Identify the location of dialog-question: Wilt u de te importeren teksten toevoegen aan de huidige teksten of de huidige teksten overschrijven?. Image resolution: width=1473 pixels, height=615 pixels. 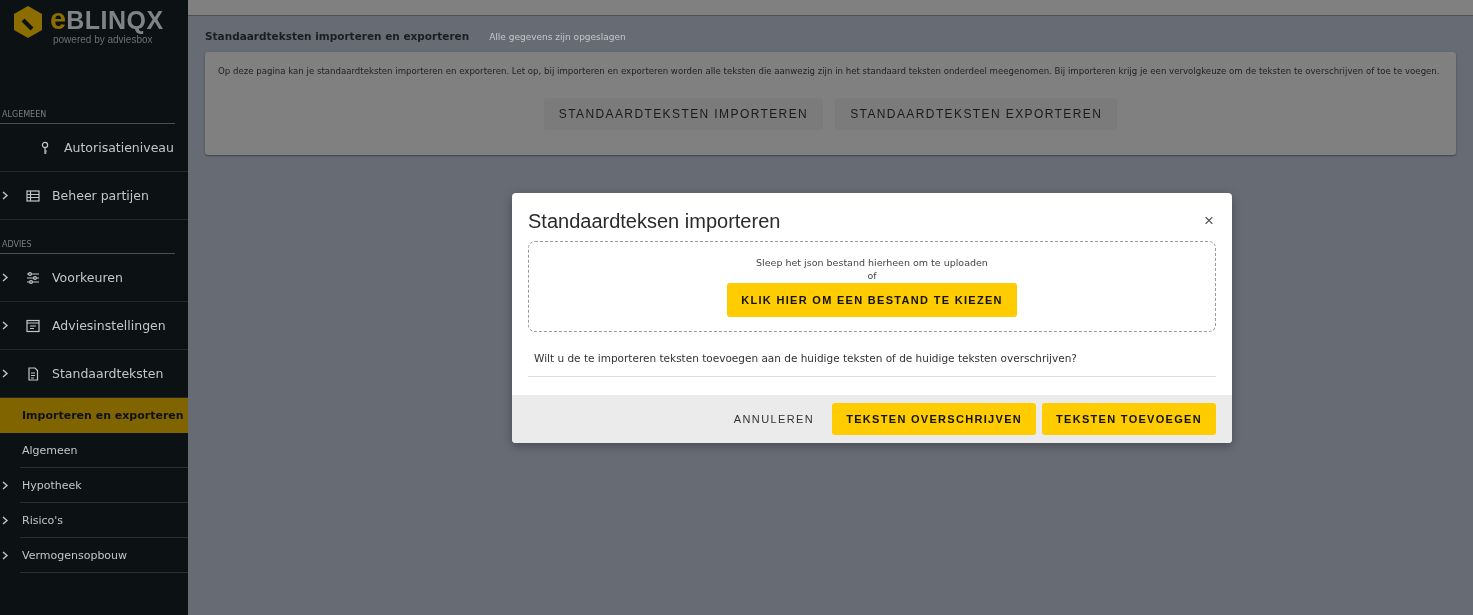
(872, 354).